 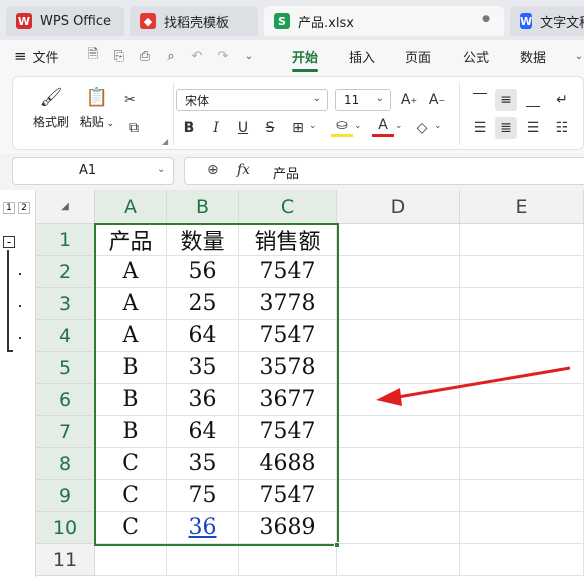 I want to click on cell-a1: 产品, so click(x=131, y=240).